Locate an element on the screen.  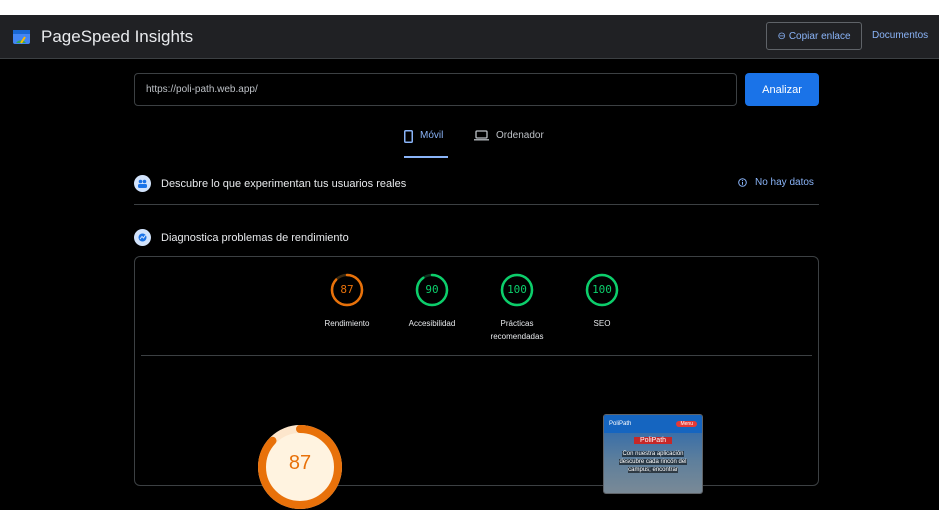
tab-desktop: Ordenador is located at coordinates (509, 143).